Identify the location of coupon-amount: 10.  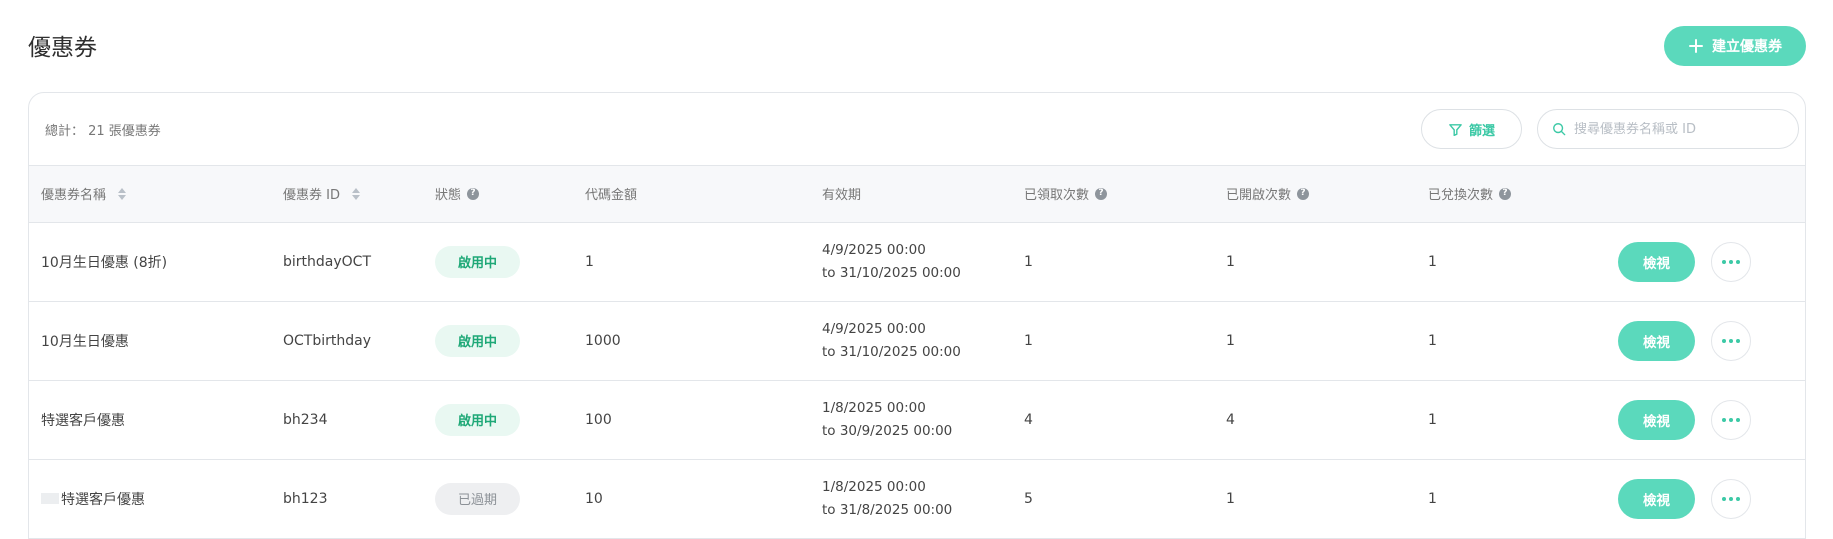
(594, 498).